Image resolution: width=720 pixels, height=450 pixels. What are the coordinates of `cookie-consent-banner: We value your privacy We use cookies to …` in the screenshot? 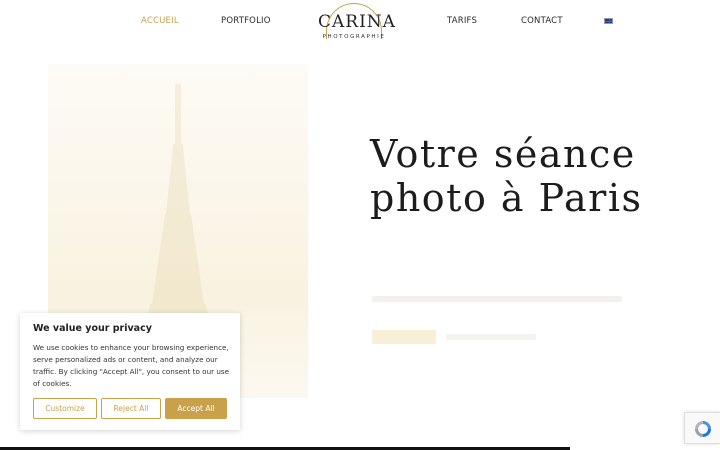 It's located at (130, 371).